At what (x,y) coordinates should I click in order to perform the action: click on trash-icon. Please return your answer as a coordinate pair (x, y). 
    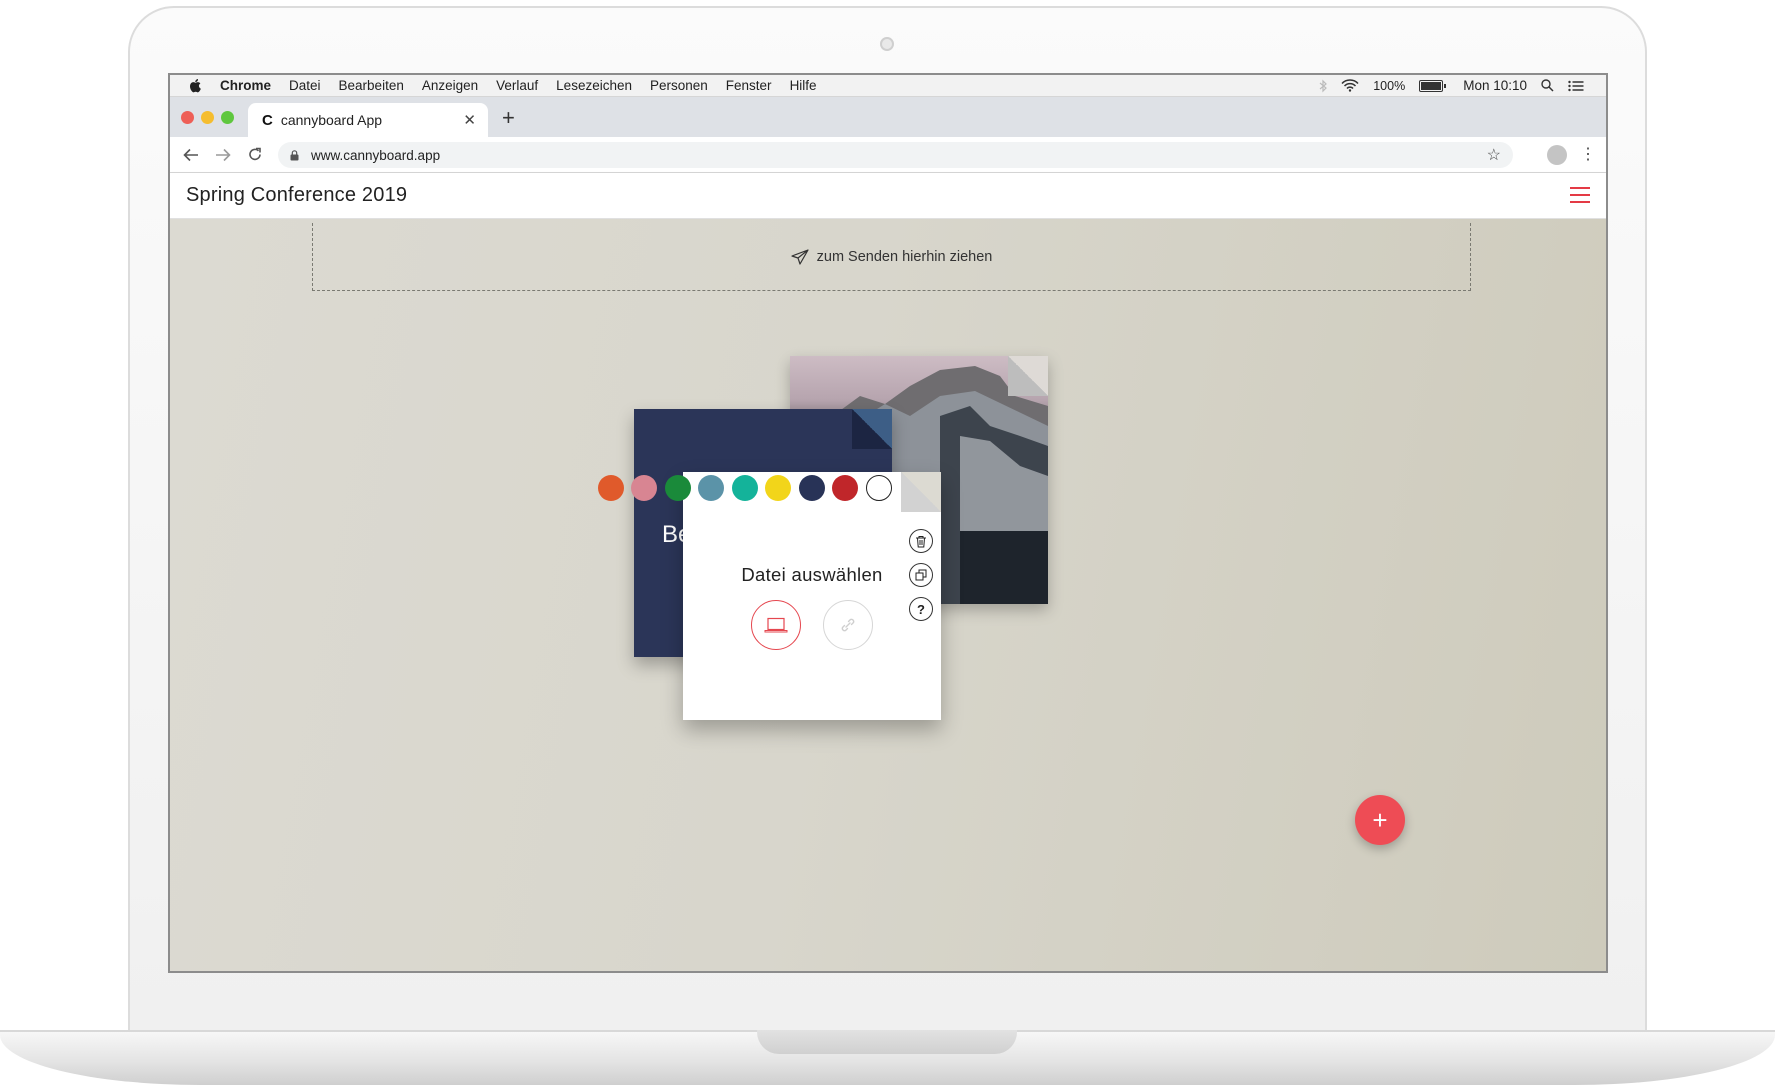
    Looking at the image, I should click on (921, 541).